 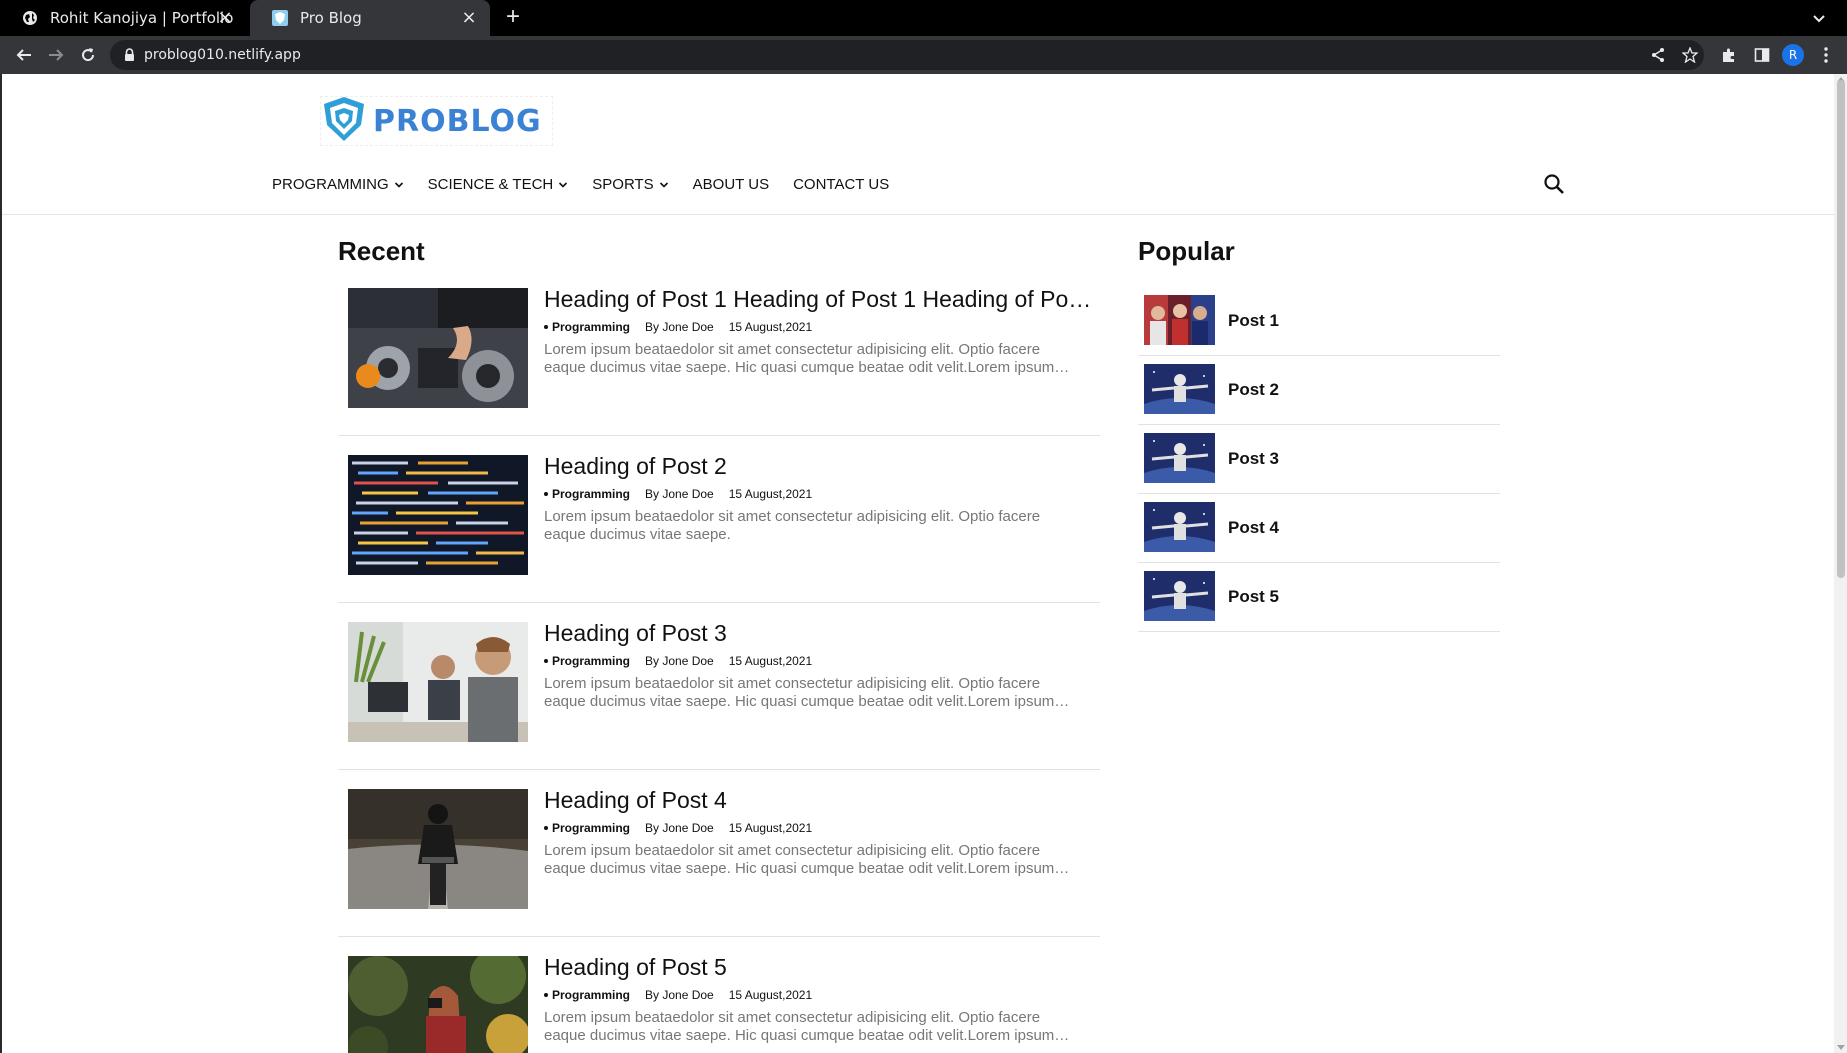 What do you see at coordinates (1826, 55) in the screenshot?
I see `browser-menu-icon` at bounding box center [1826, 55].